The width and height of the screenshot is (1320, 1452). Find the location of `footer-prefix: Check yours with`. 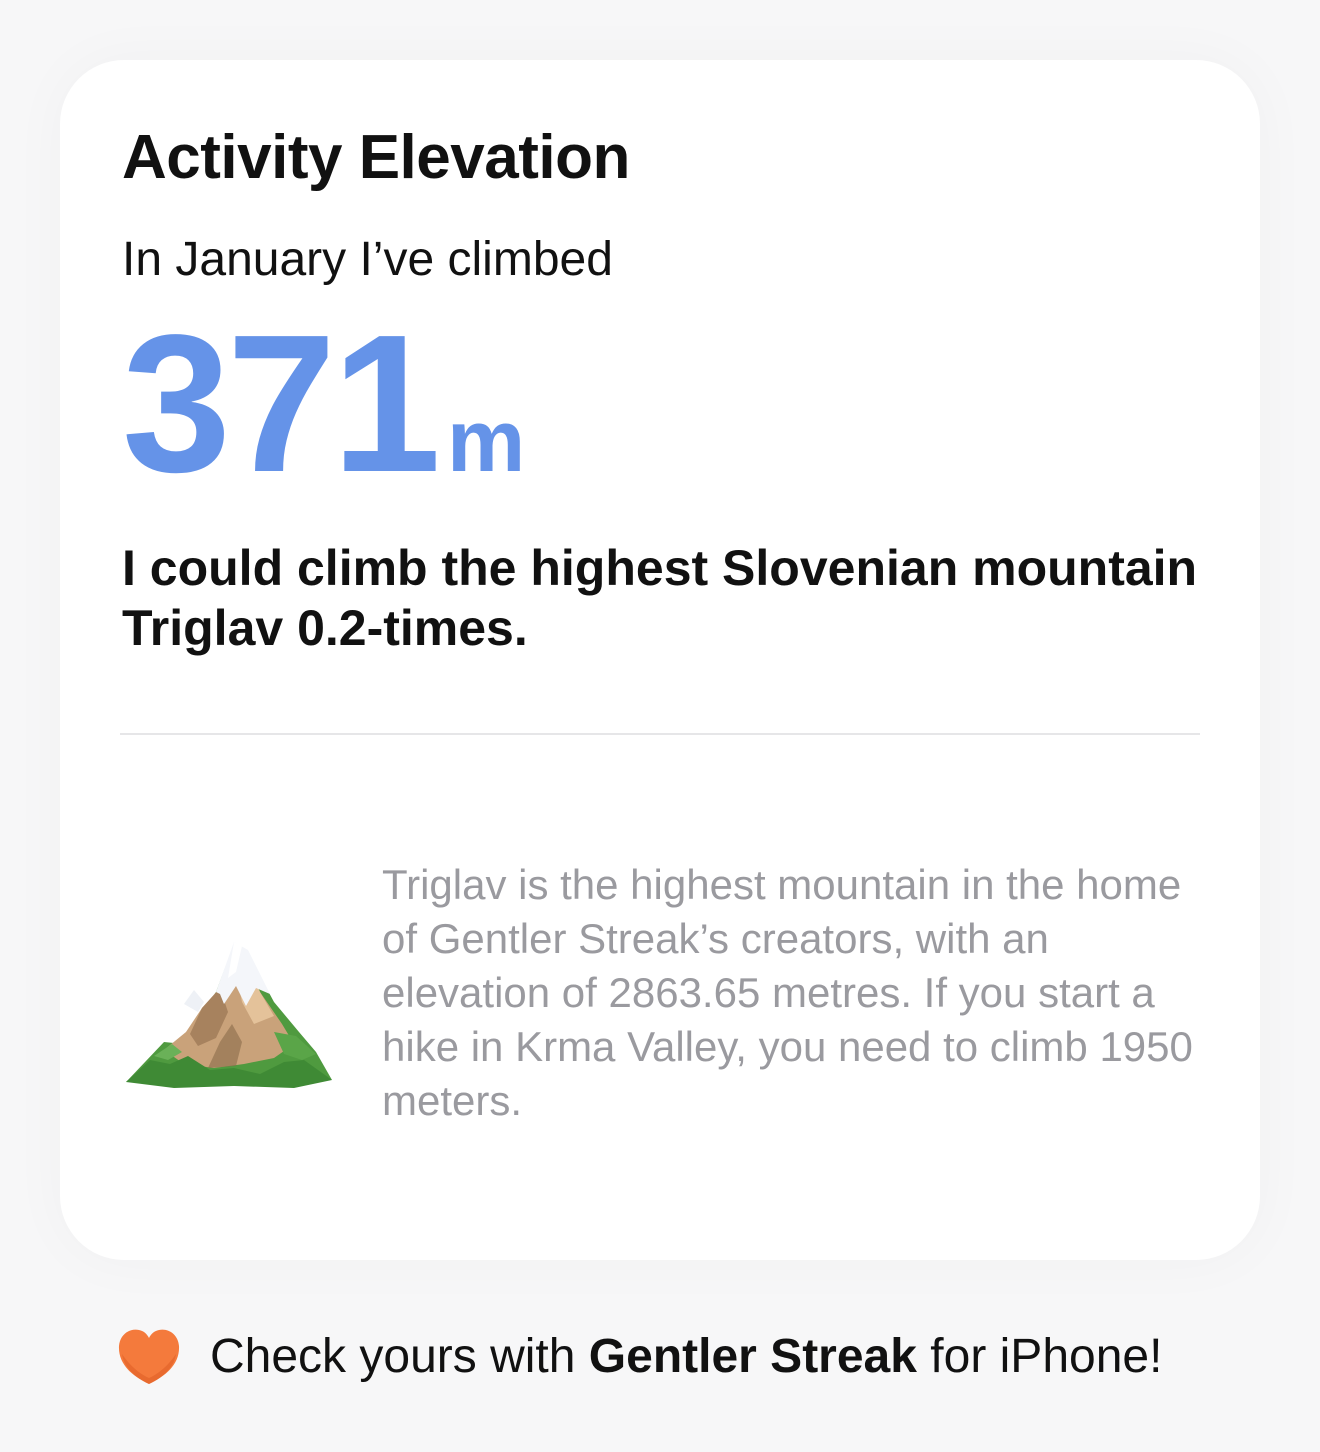

footer-prefix: Check yours with is located at coordinates (399, 1356).